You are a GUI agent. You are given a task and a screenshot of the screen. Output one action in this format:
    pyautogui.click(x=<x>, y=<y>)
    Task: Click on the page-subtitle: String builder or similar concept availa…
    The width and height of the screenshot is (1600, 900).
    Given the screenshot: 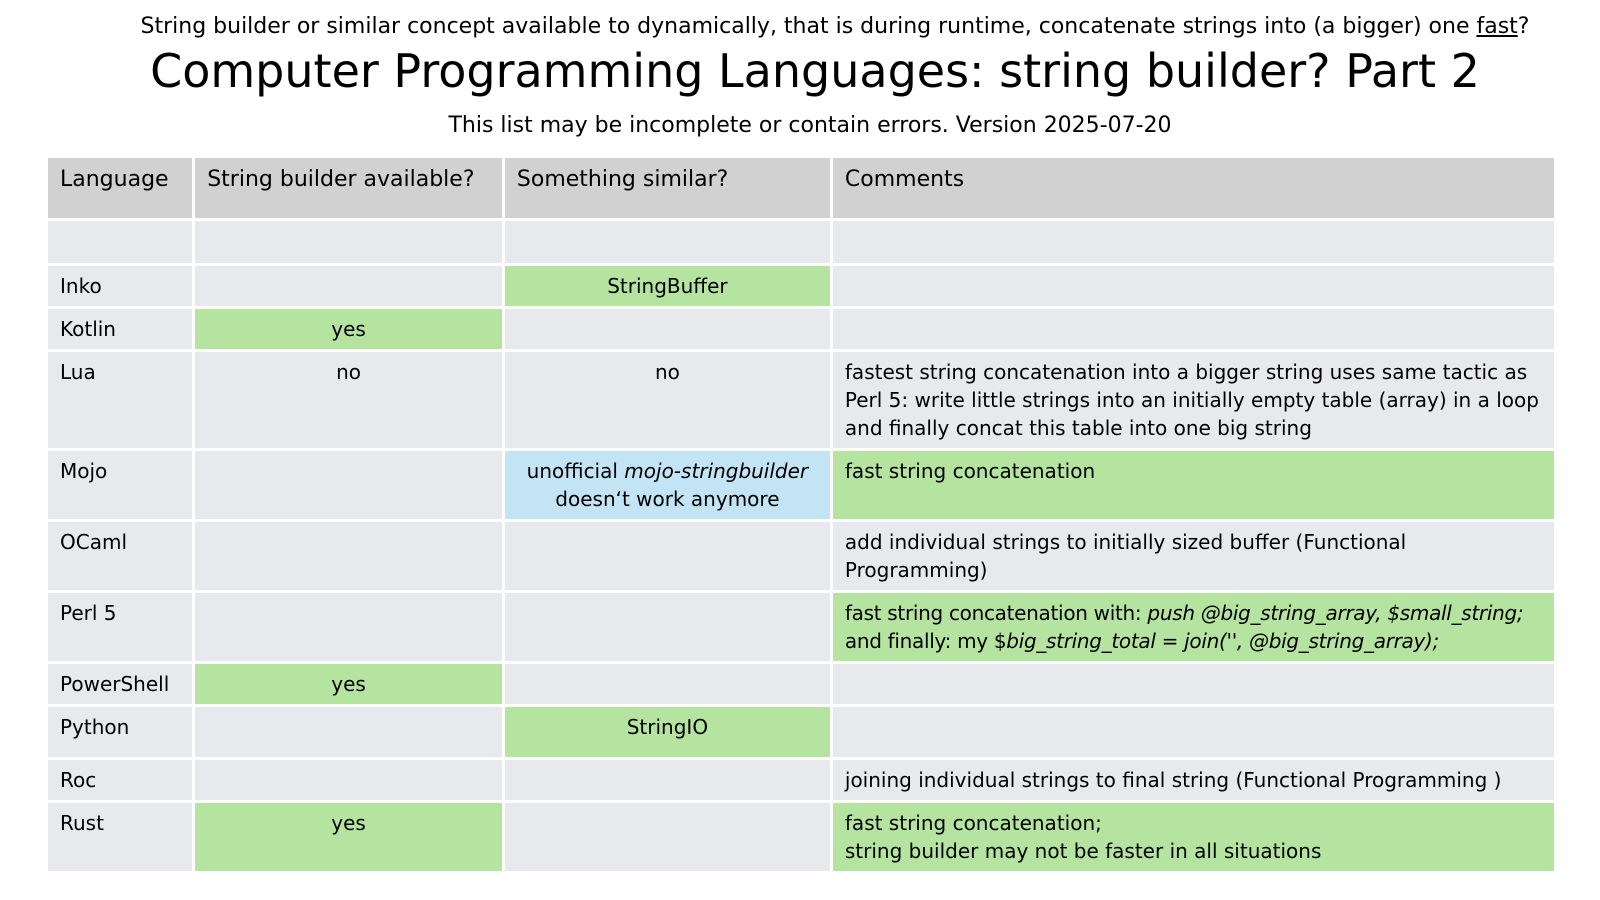 What is the action you would take?
    pyautogui.click(x=800, y=26)
    